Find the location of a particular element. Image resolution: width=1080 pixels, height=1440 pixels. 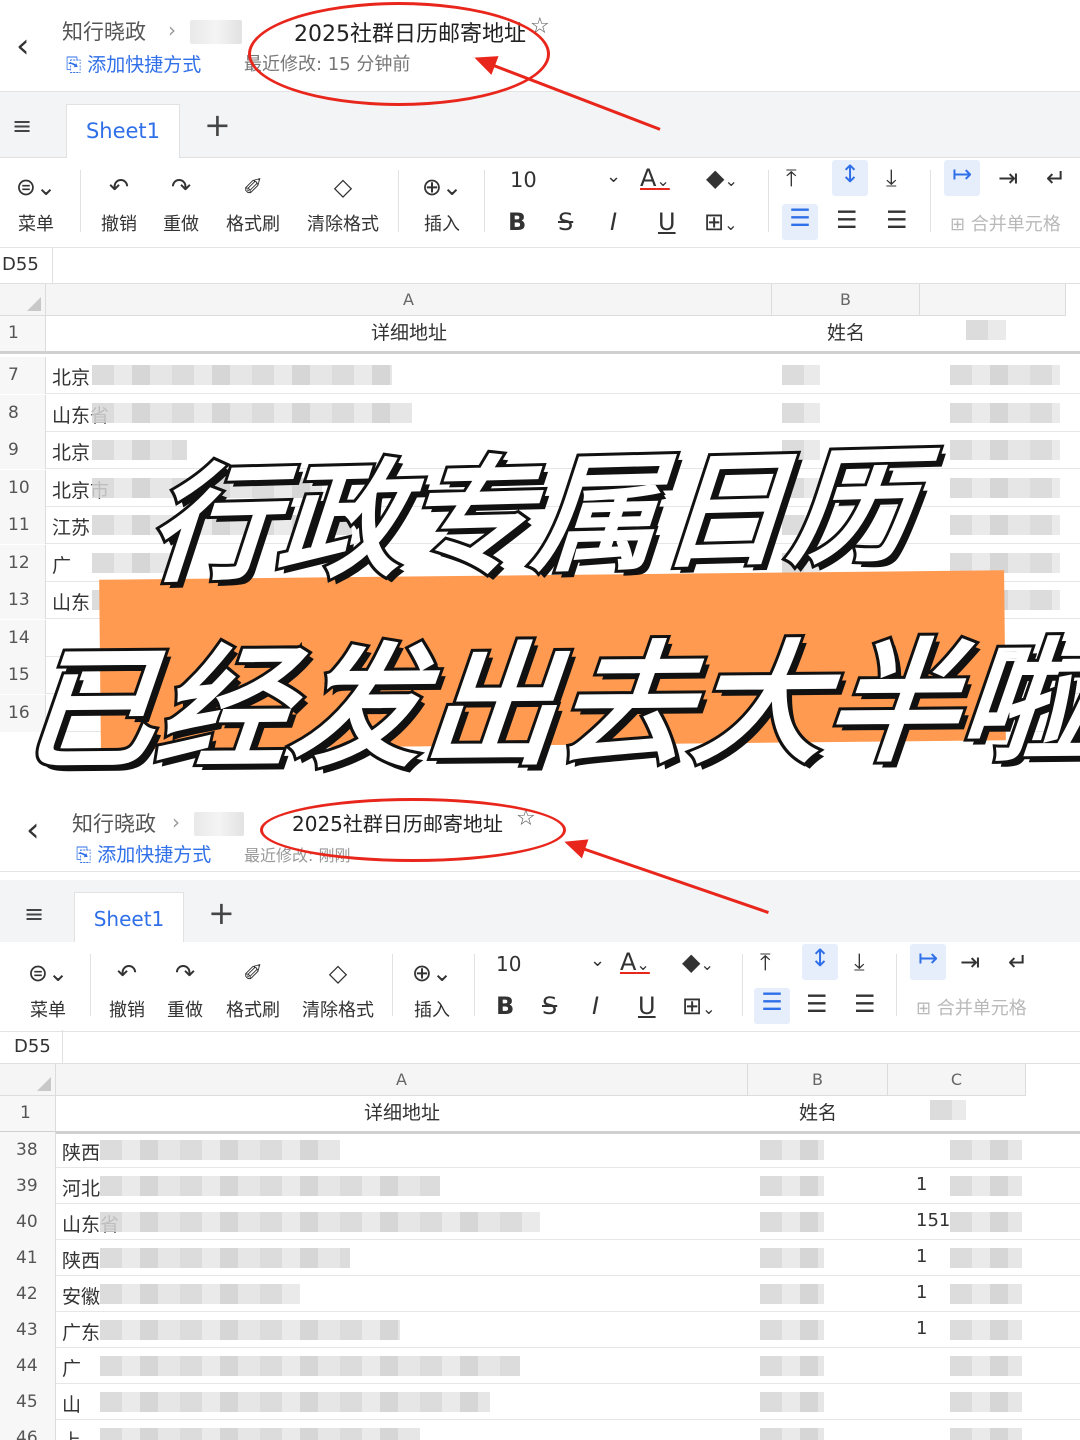

address-cell: 上 is located at coordinates (71, 1433).